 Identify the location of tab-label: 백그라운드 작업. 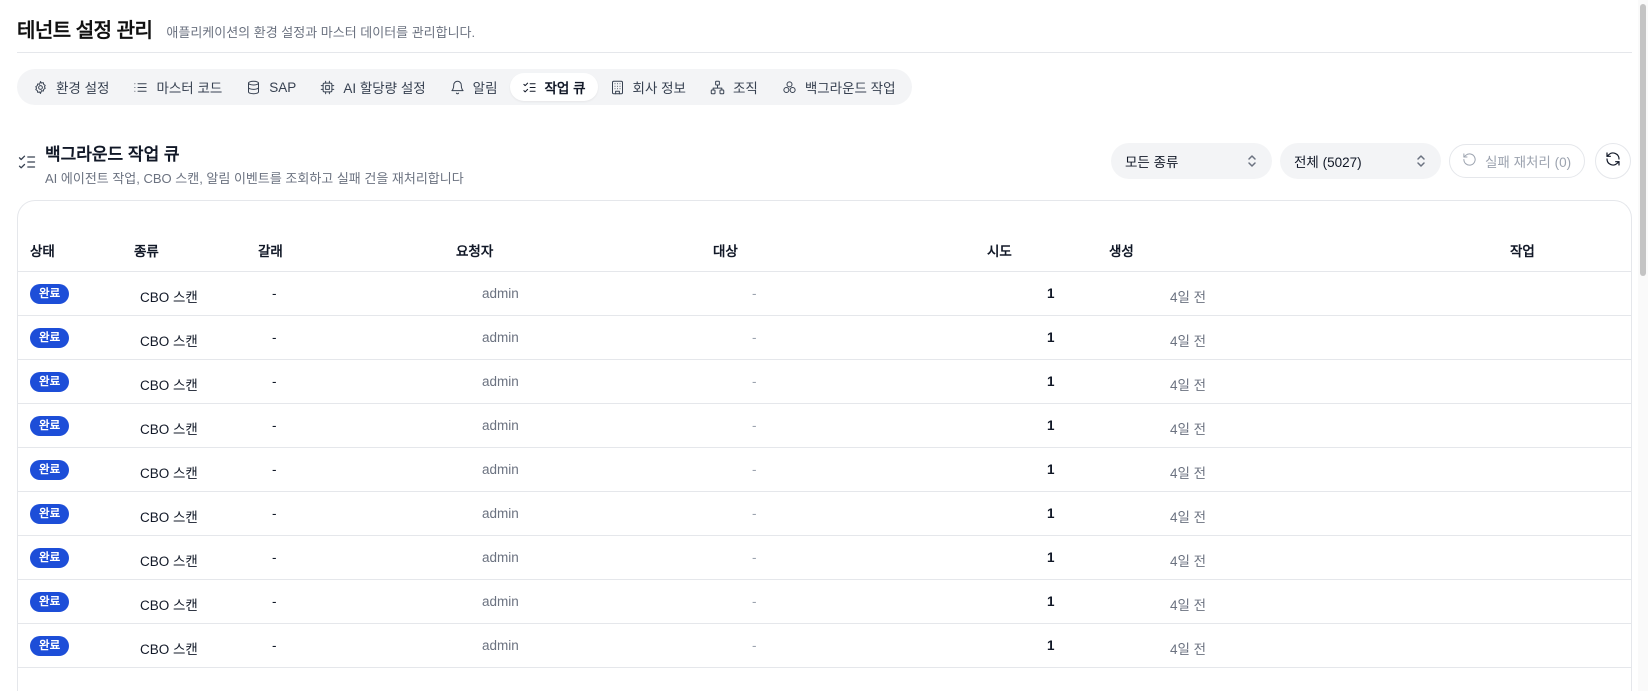
(850, 88).